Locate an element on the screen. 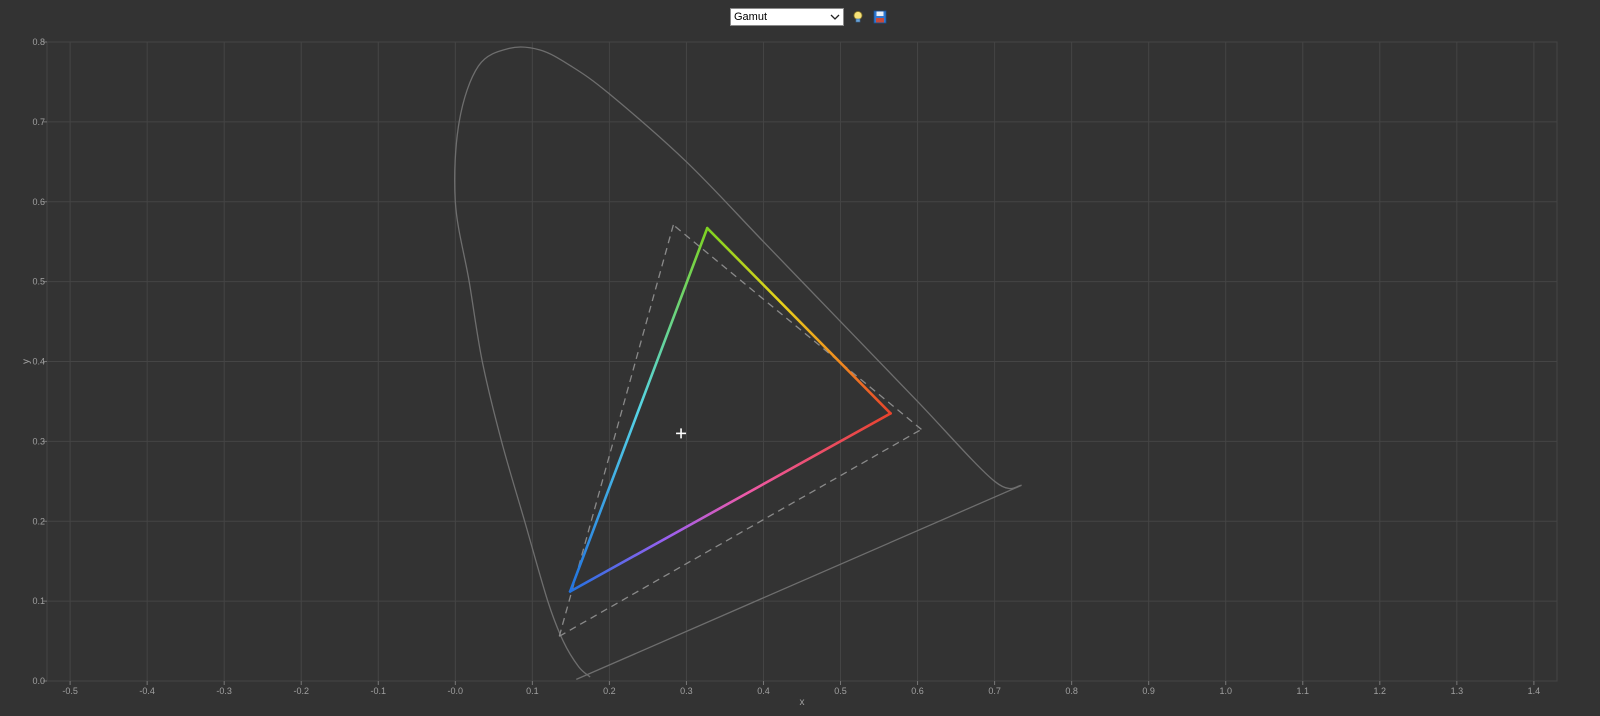 This screenshot has height=716, width=1600. x-axis-label: x is located at coordinates (802, 702).